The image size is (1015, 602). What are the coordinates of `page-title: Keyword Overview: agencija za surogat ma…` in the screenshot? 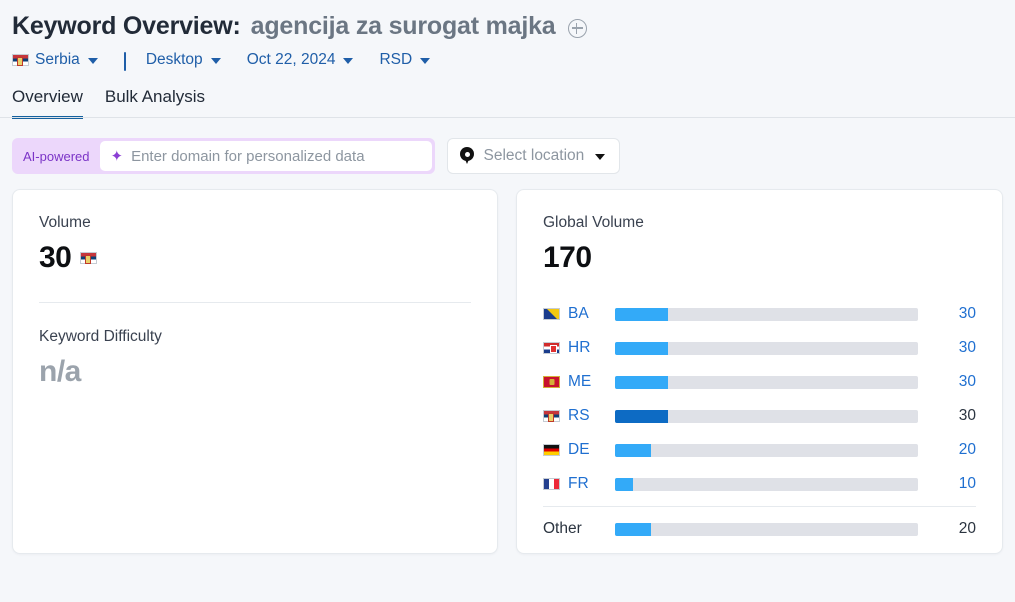 It's located at (507, 20).